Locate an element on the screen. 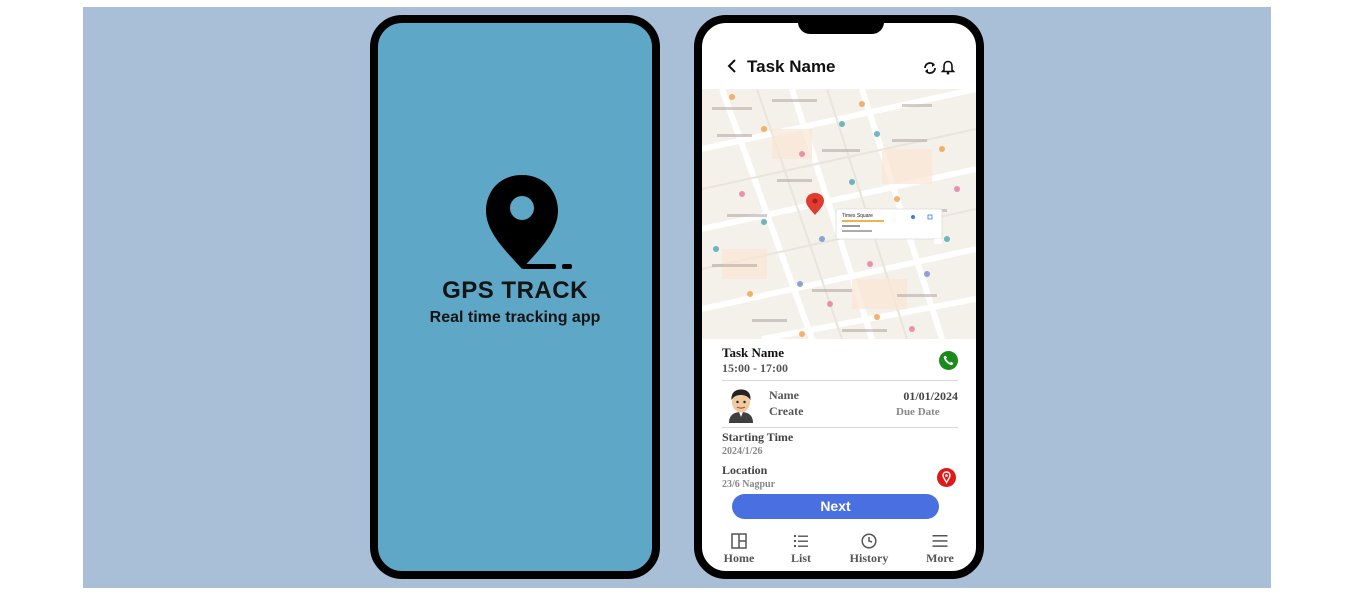 This screenshot has width=1358, height=594. map-pin-icon is located at coordinates (946, 478).